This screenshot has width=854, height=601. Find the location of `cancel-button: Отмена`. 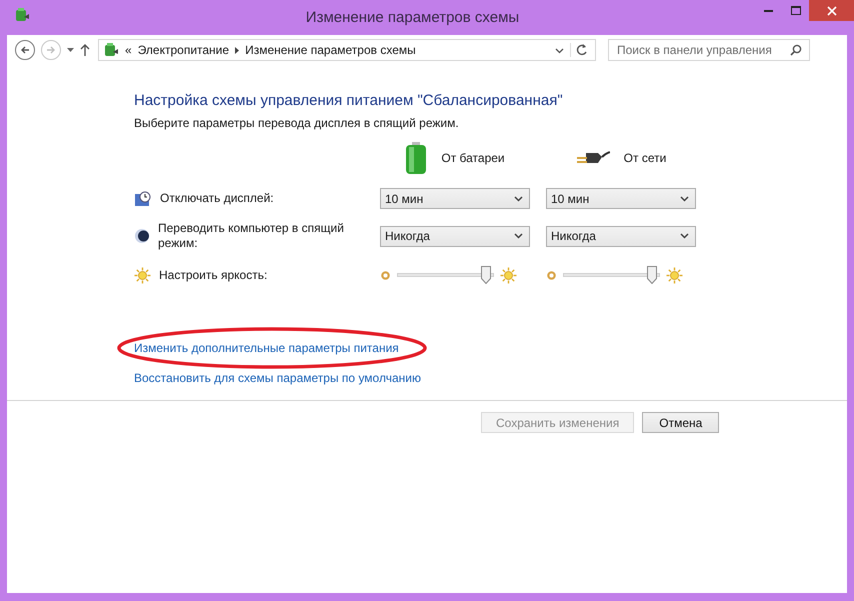

cancel-button: Отмена is located at coordinates (681, 422).